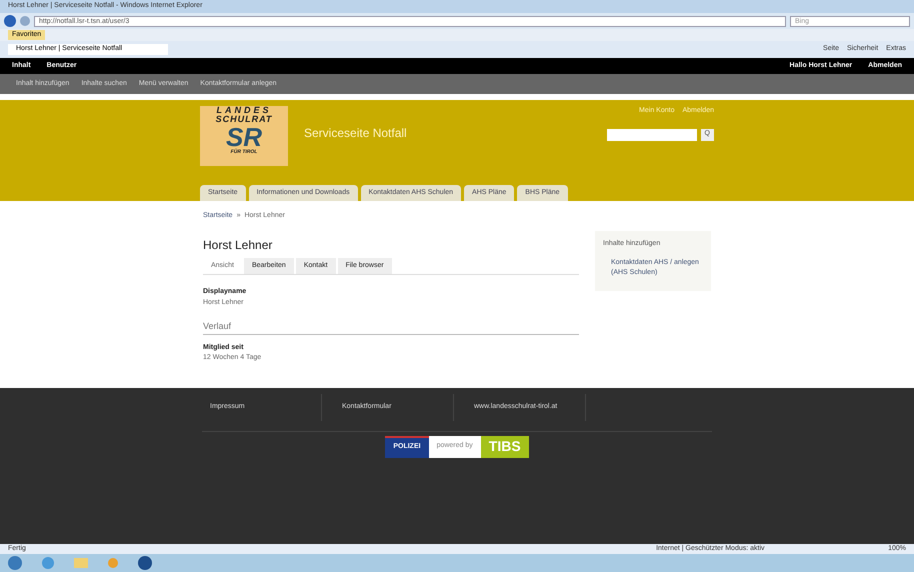 The height and width of the screenshot is (572, 914). I want to click on section-heading: Verlauf, so click(391, 327).